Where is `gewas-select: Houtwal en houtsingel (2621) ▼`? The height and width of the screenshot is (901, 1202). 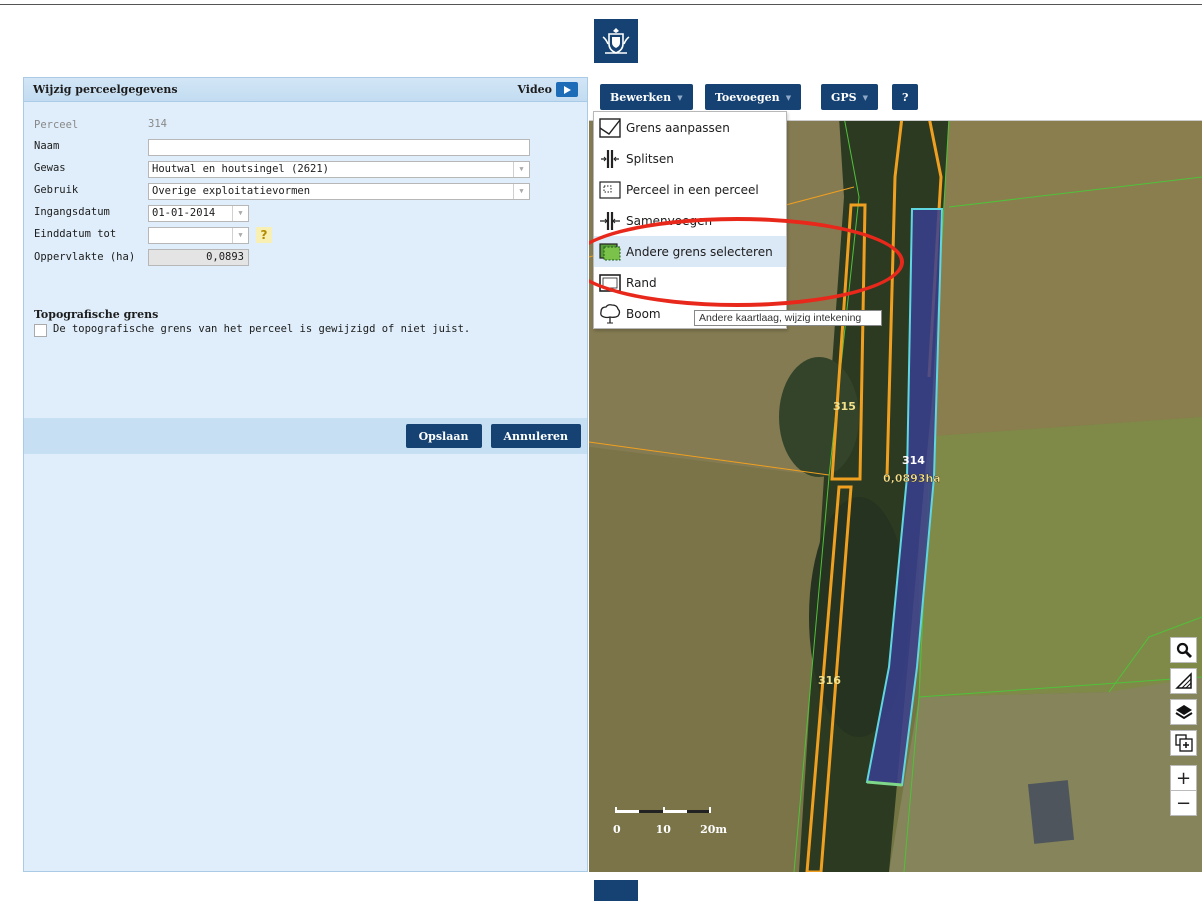 gewas-select: Houtwal en houtsingel (2621) ▼ is located at coordinates (339, 169).